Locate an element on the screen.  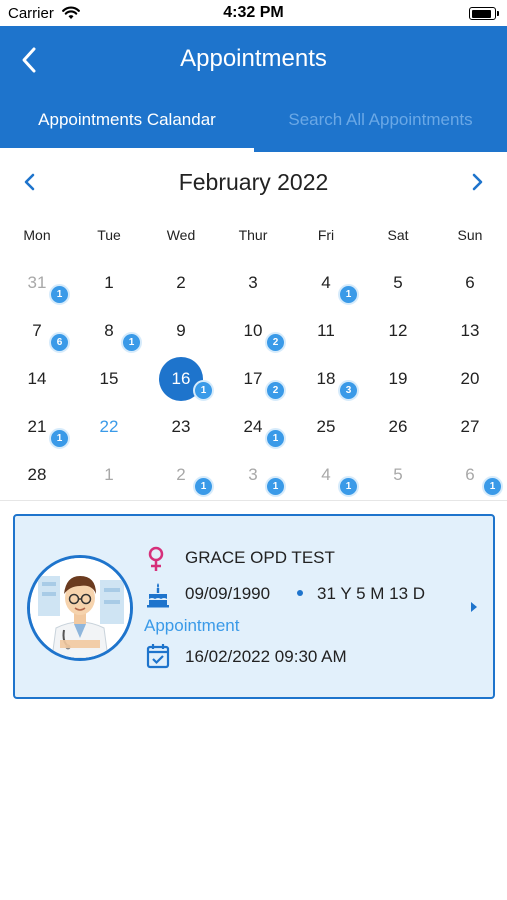
calendar-day: 14 is located at coordinates (37, 379).